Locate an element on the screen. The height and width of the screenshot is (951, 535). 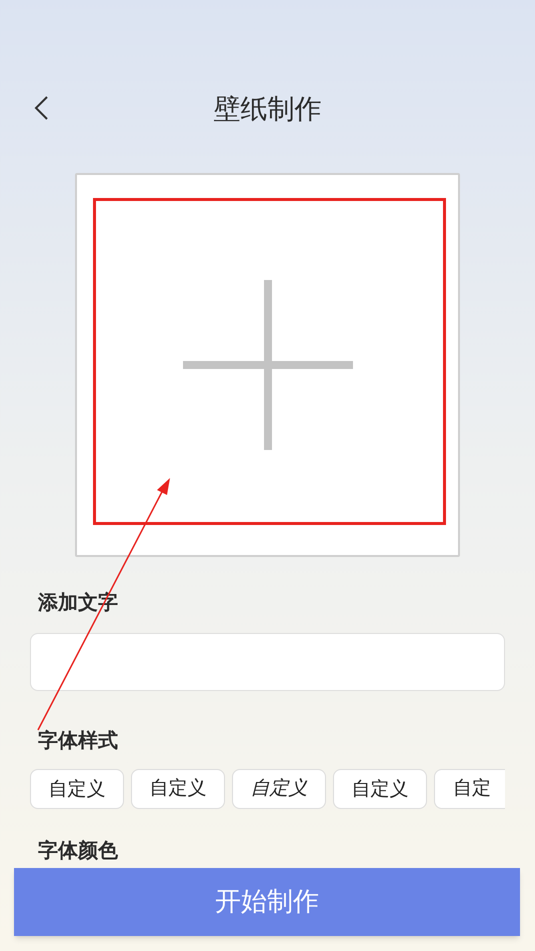
font-style-option: 自定 is located at coordinates (469, 789).